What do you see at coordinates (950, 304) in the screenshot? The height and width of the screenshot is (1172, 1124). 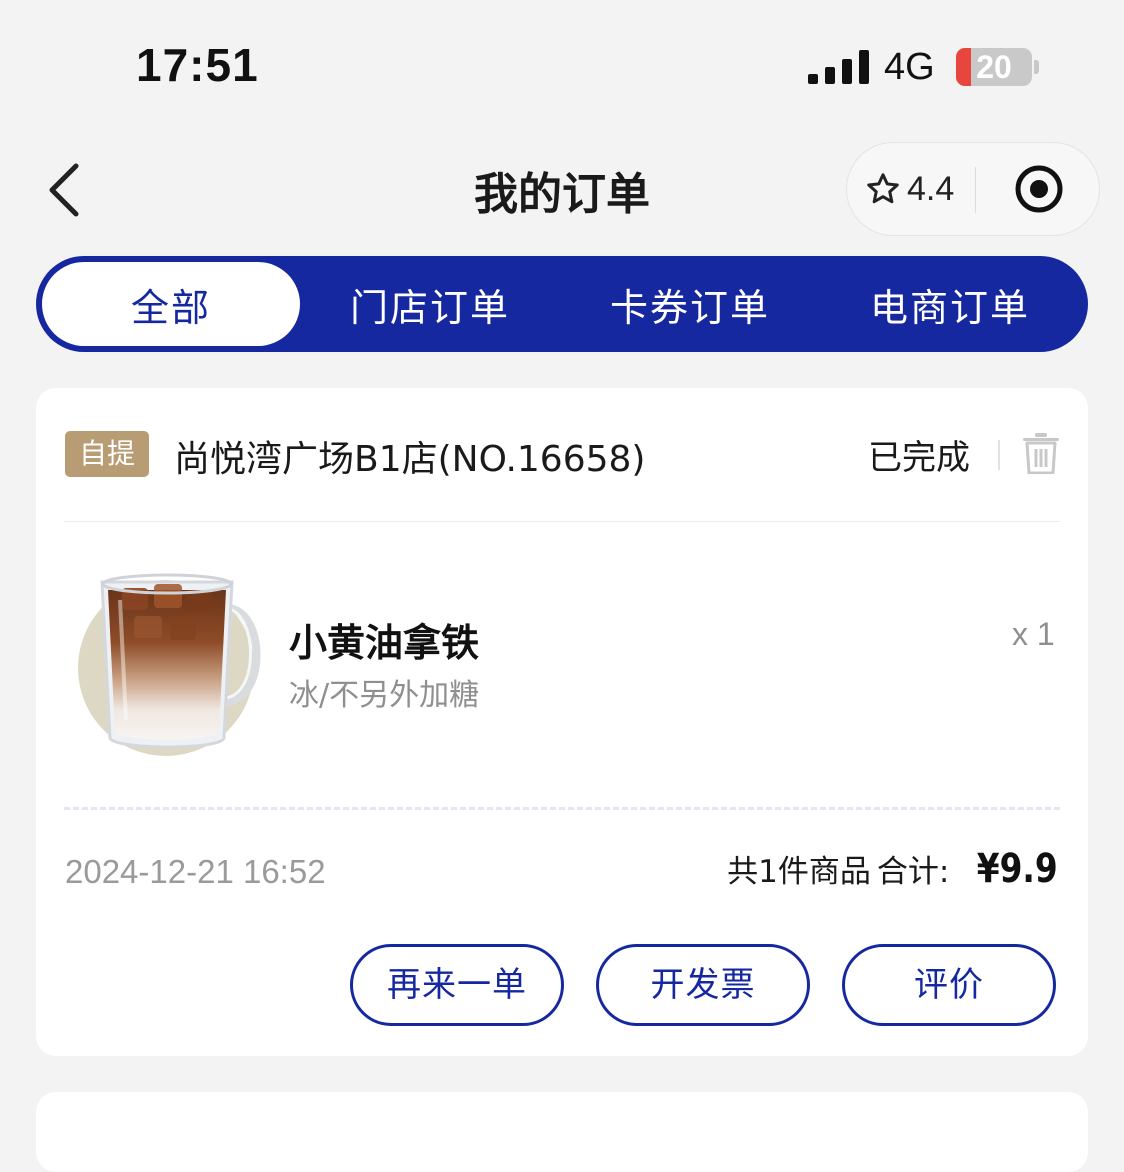 I see `tab-ecommerce-orders: 电商订单` at bounding box center [950, 304].